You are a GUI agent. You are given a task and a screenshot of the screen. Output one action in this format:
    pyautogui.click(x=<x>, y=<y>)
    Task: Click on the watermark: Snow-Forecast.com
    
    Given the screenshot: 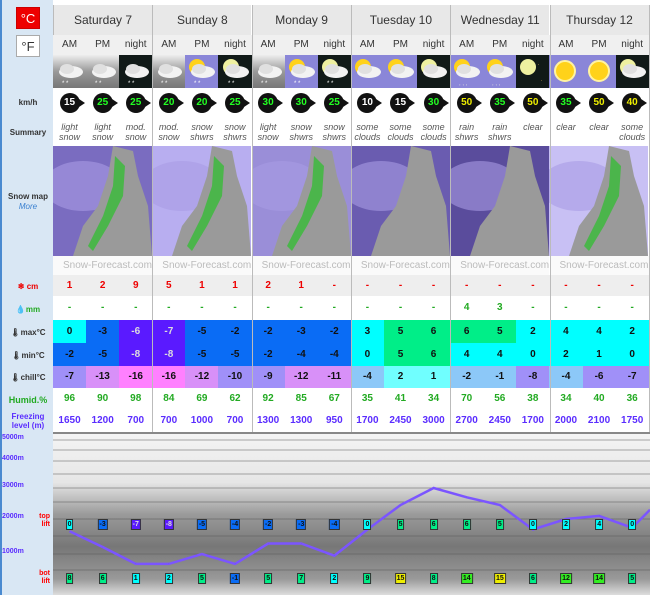 What is the action you would take?
    pyautogui.click(x=102, y=265)
    